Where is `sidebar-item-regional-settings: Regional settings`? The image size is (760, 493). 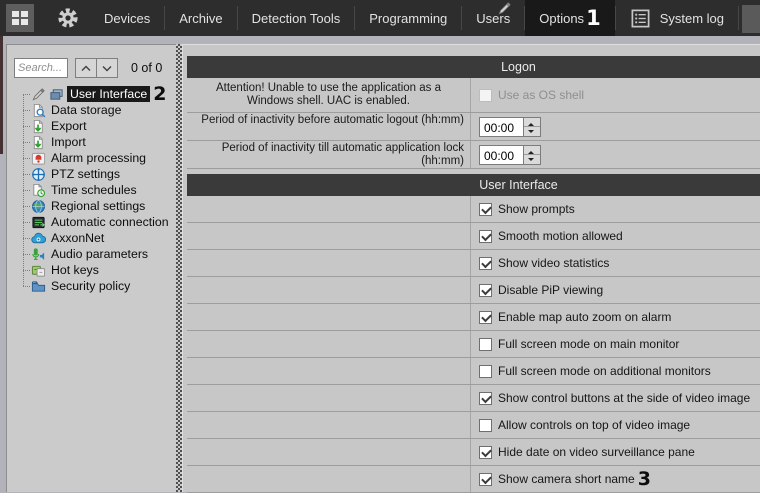 sidebar-item-regional-settings: Regional settings is located at coordinates (91, 206).